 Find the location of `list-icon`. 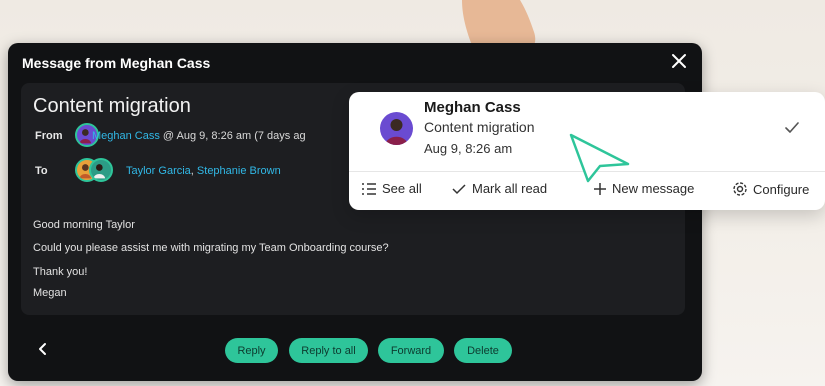

list-icon is located at coordinates (369, 189).